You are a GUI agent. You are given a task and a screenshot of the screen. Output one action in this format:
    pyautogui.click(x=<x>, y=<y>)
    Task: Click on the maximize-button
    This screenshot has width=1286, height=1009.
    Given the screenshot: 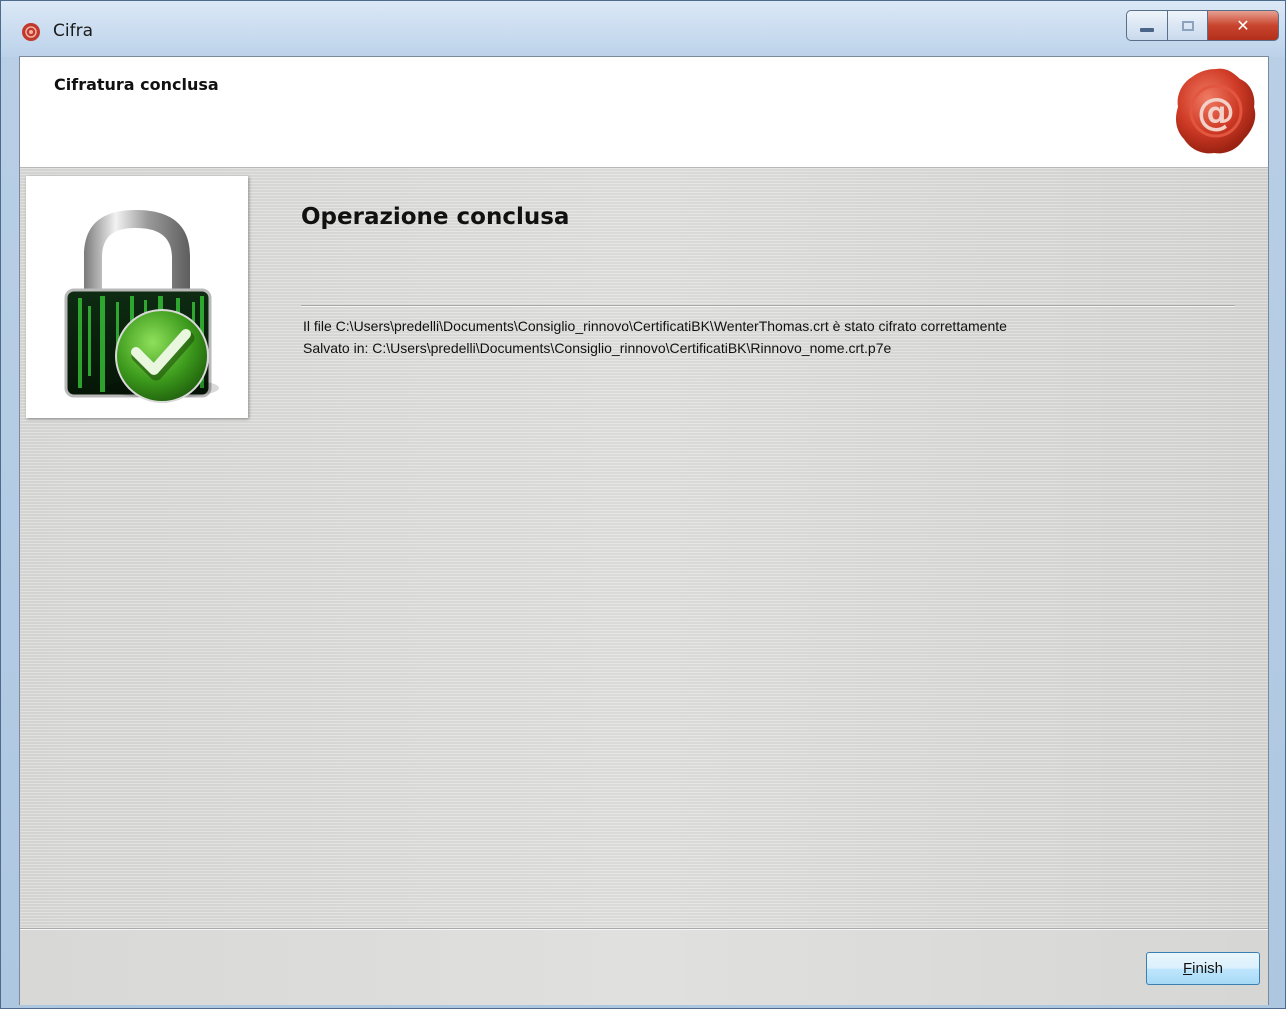 What is the action you would take?
    pyautogui.click(x=1188, y=25)
    